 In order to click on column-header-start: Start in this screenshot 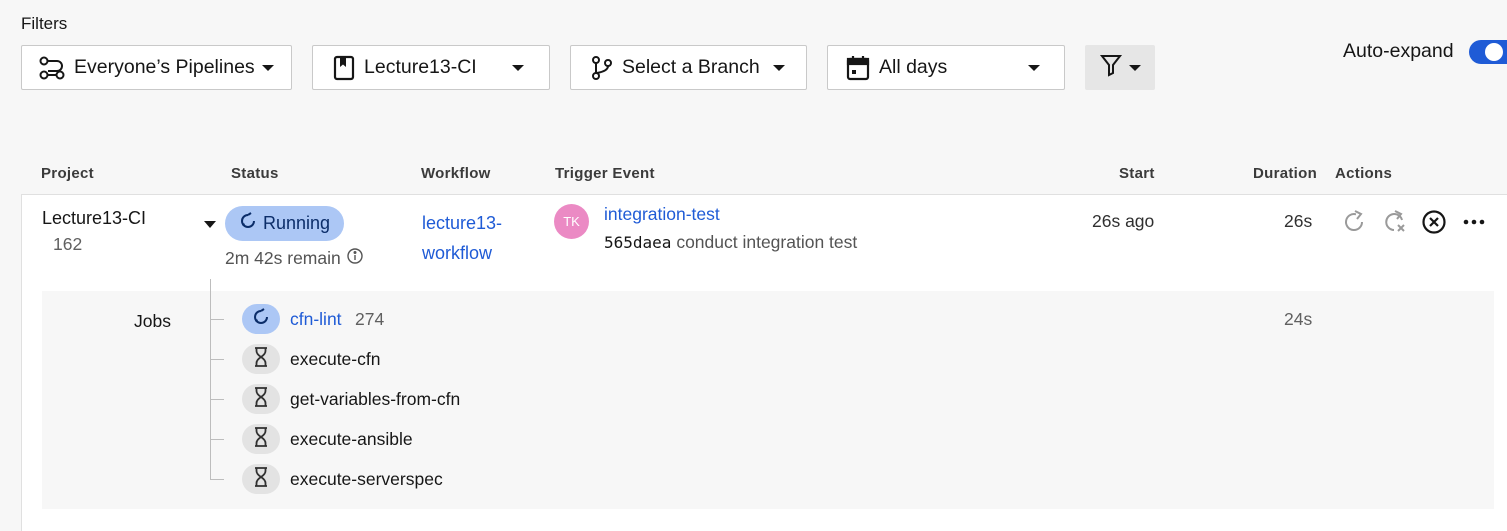, I will do `click(1137, 173)`.